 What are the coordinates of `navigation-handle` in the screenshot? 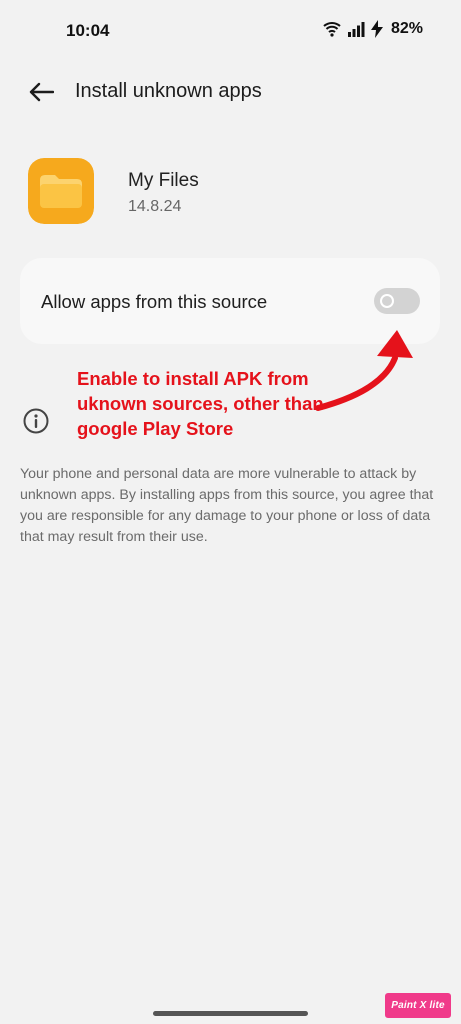 It's located at (230, 1013).